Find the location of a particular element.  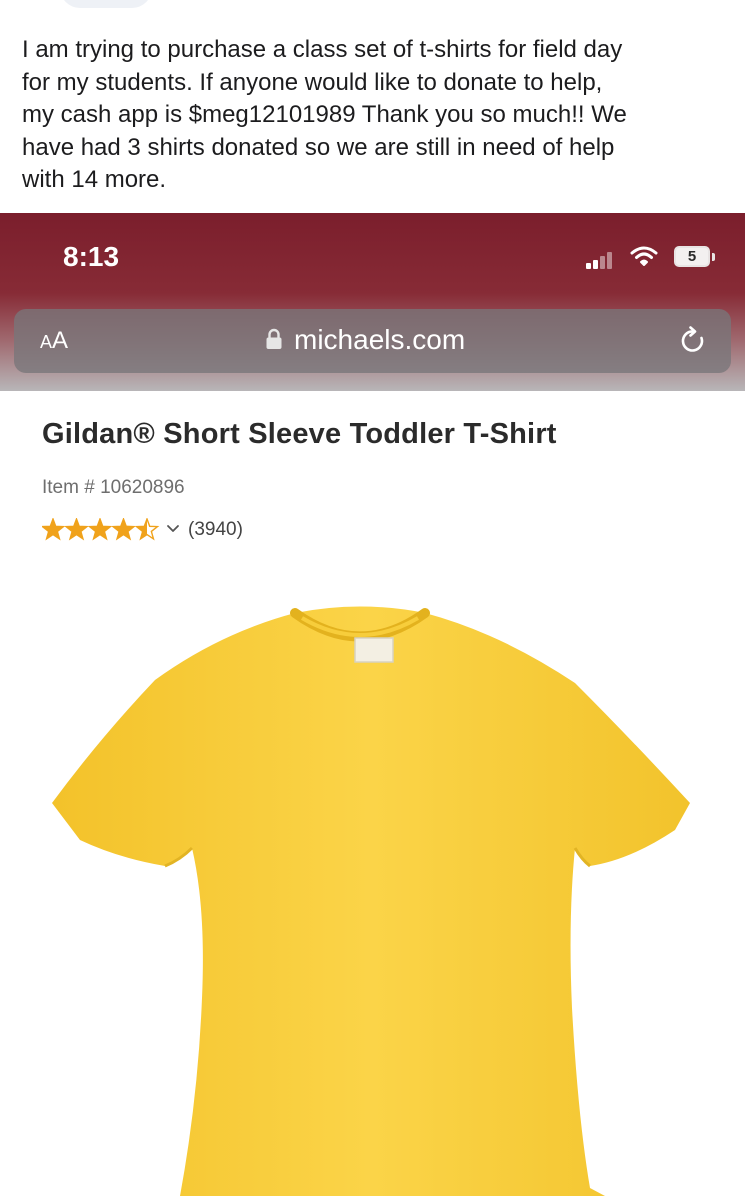

product-title: Gildan® Short Sleeve Toddler T-Shirt is located at coordinates (299, 434).